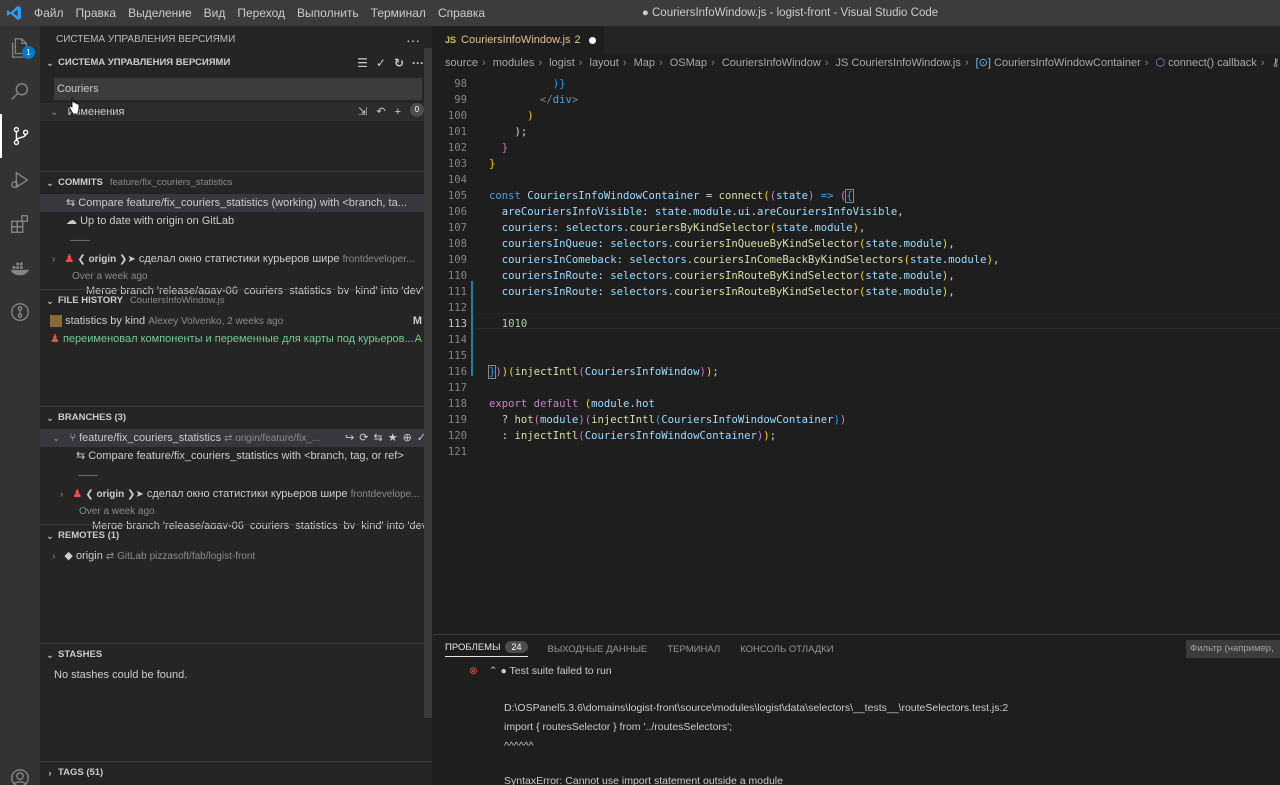 Image resolution: width=1280 pixels, height=785 pixels. I want to click on branch-icon: ⑂, so click(73, 438).